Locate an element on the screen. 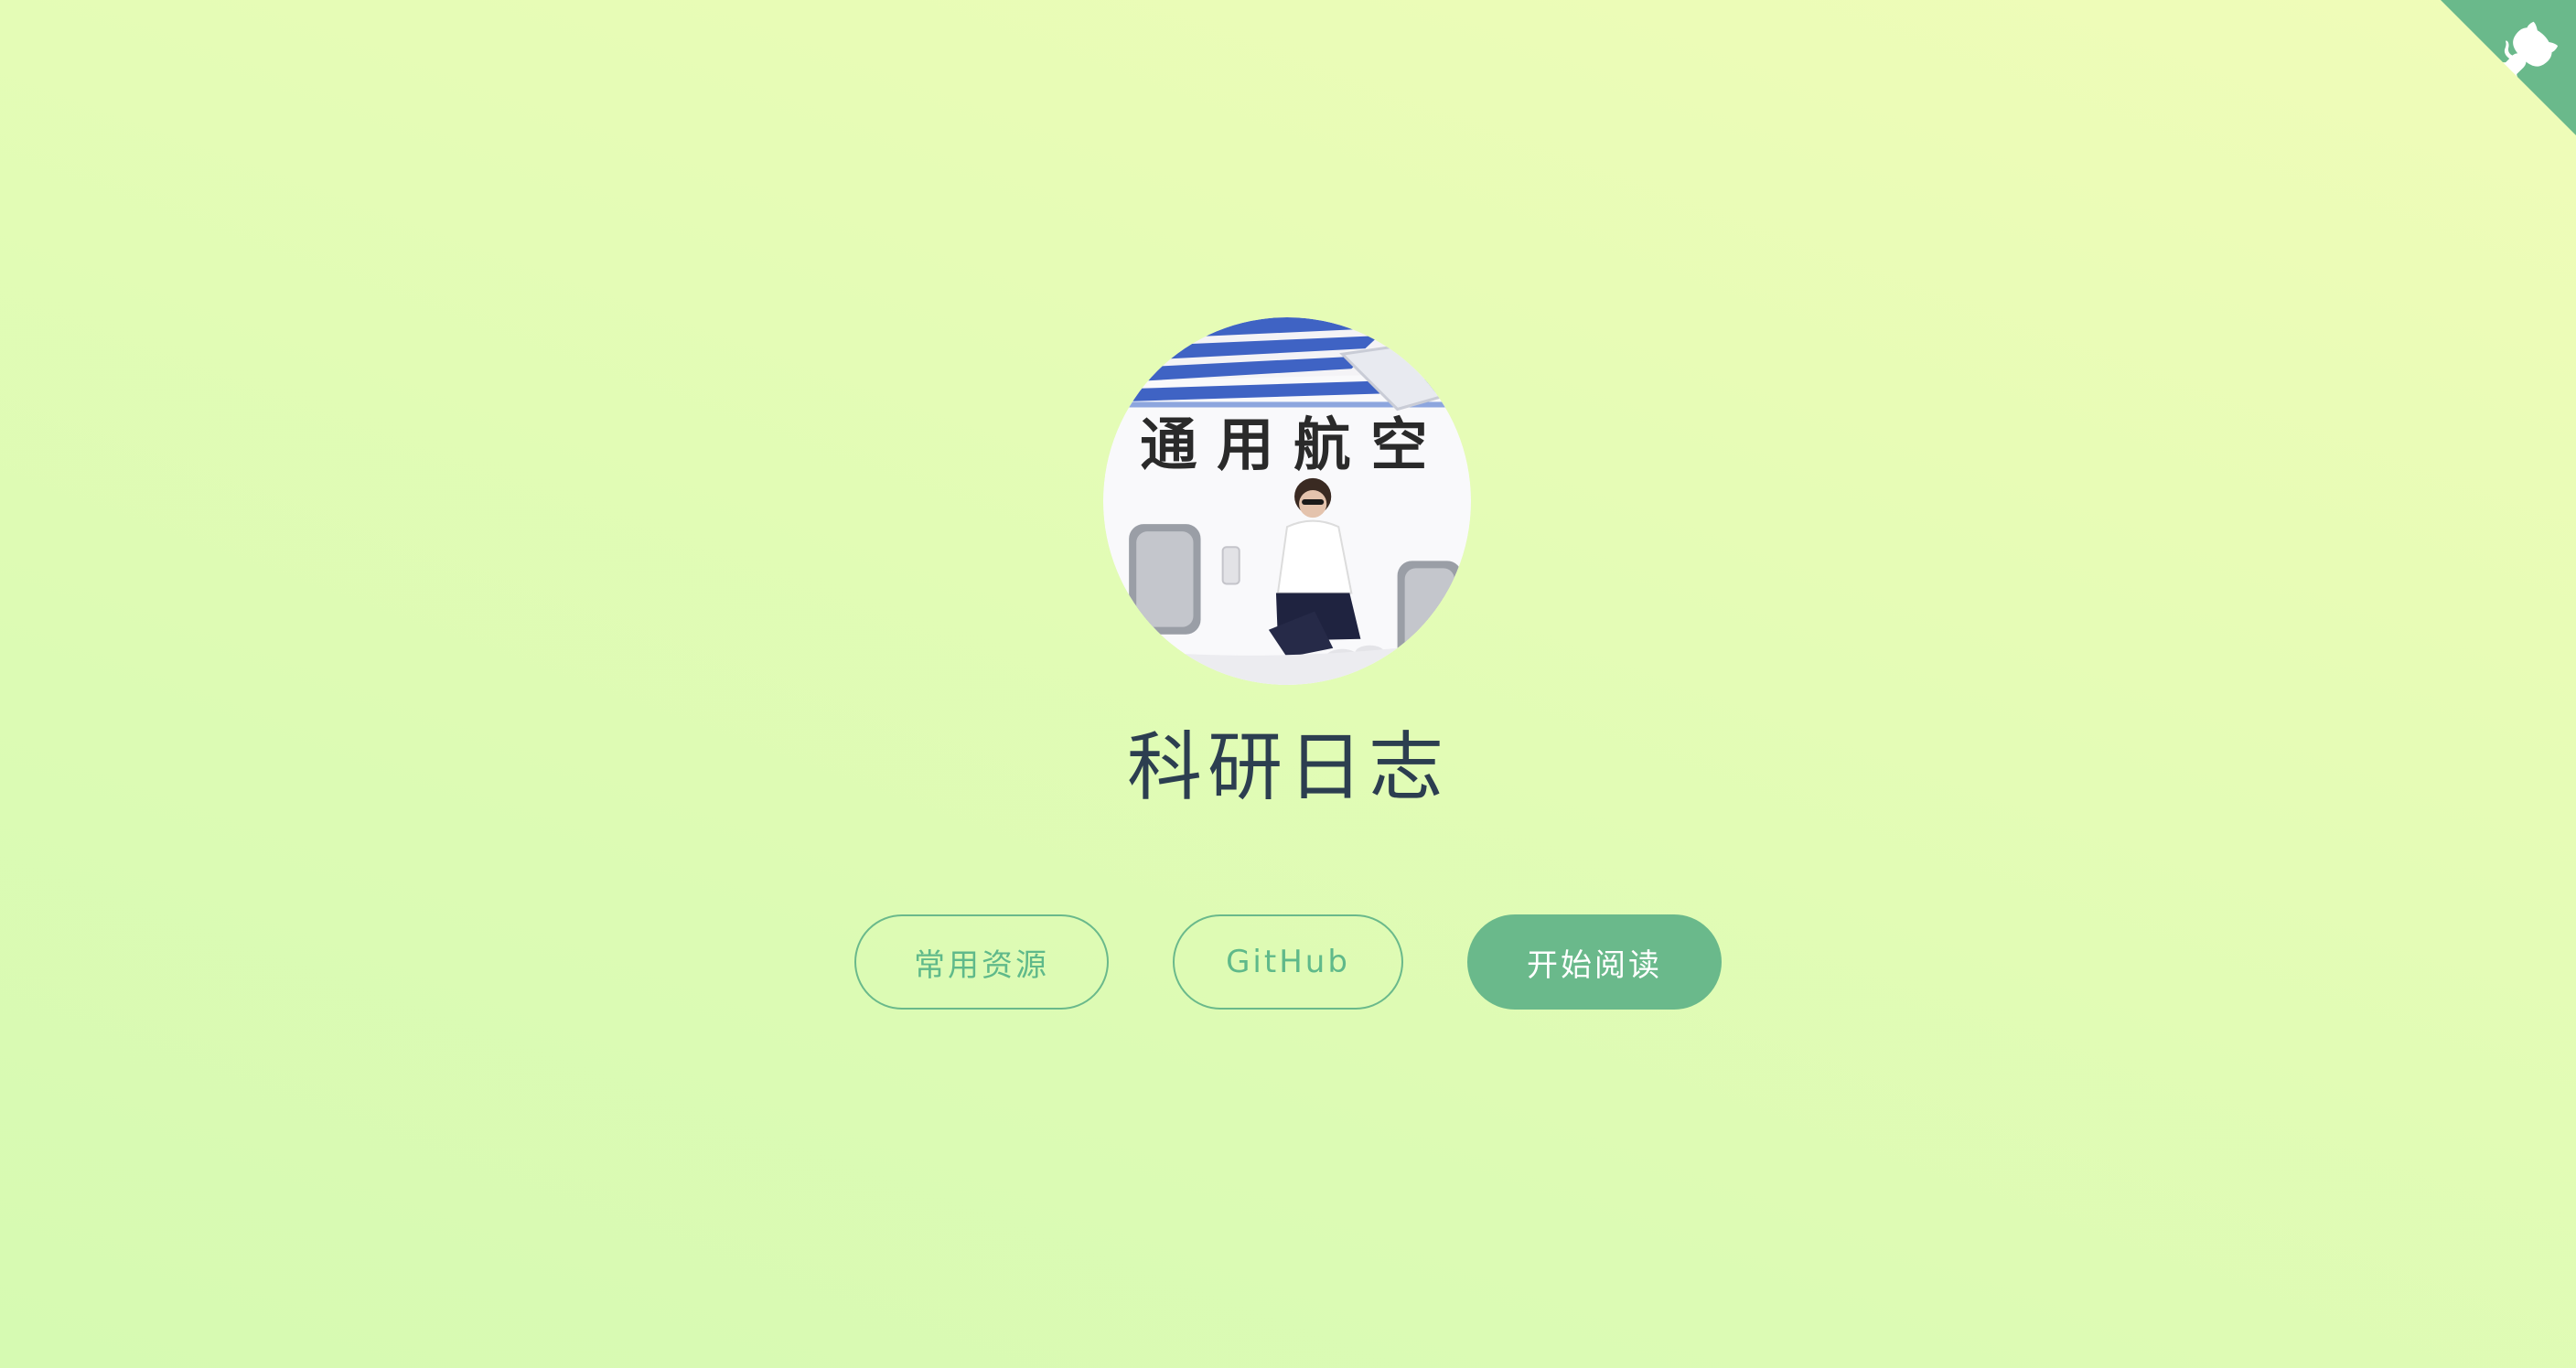 The width and height of the screenshot is (2576, 1368). avatar: 通 用 航 空 is located at coordinates (1287, 501).